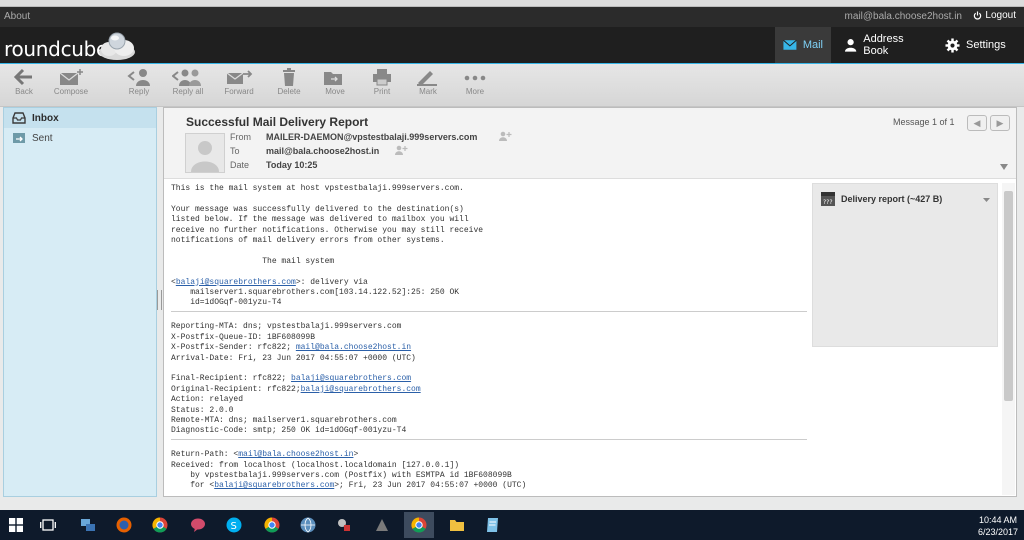 Image resolution: width=1024 pixels, height=540 pixels. I want to click on app-icon, so click(382, 525).